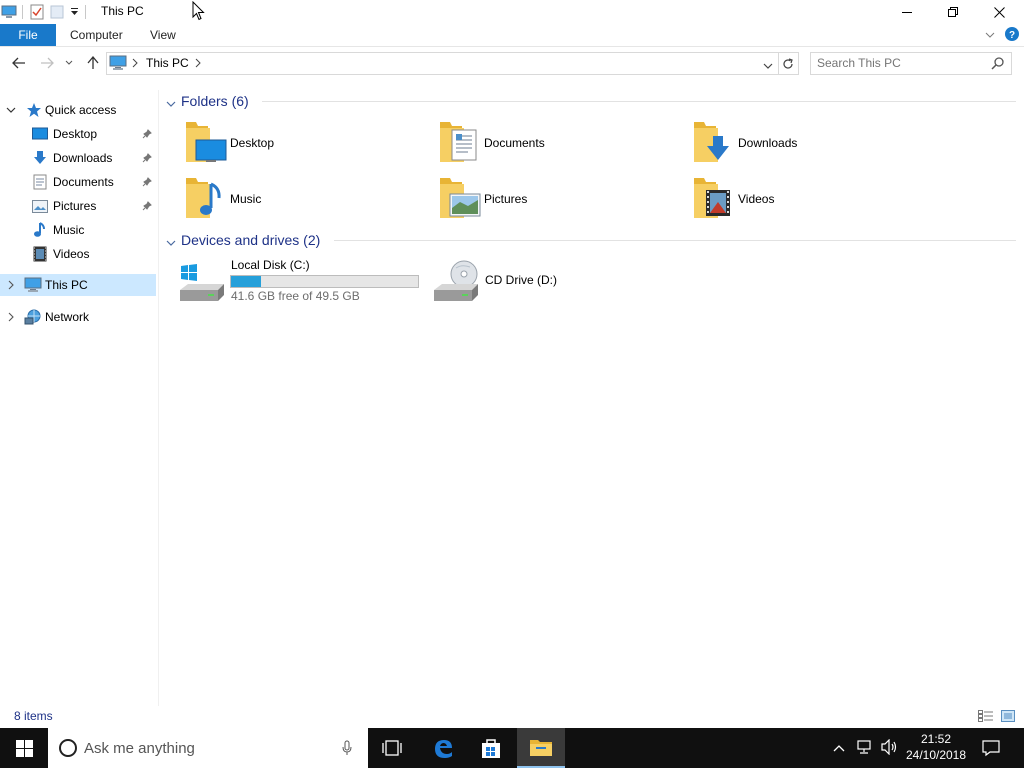  What do you see at coordinates (24, 748) in the screenshot?
I see `start-button` at bounding box center [24, 748].